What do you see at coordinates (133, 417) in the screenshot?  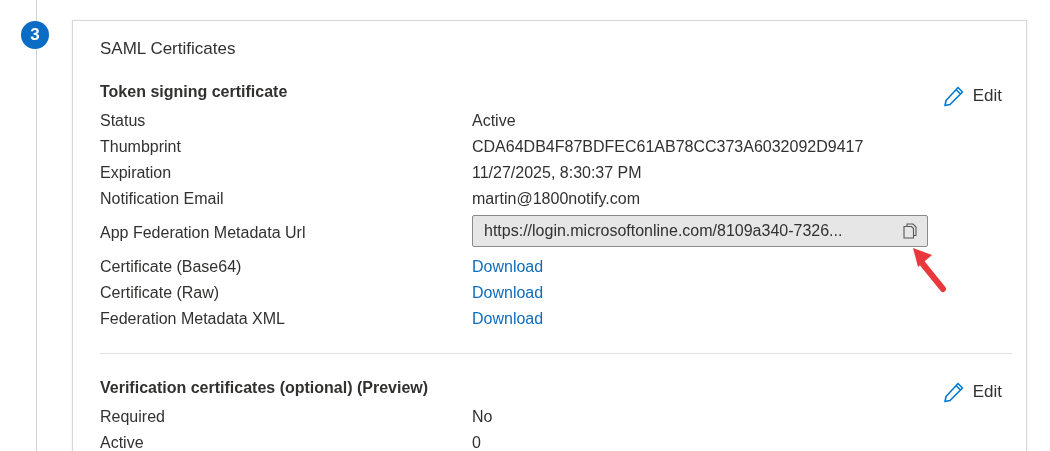 I see `field-label: Required` at bounding box center [133, 417].